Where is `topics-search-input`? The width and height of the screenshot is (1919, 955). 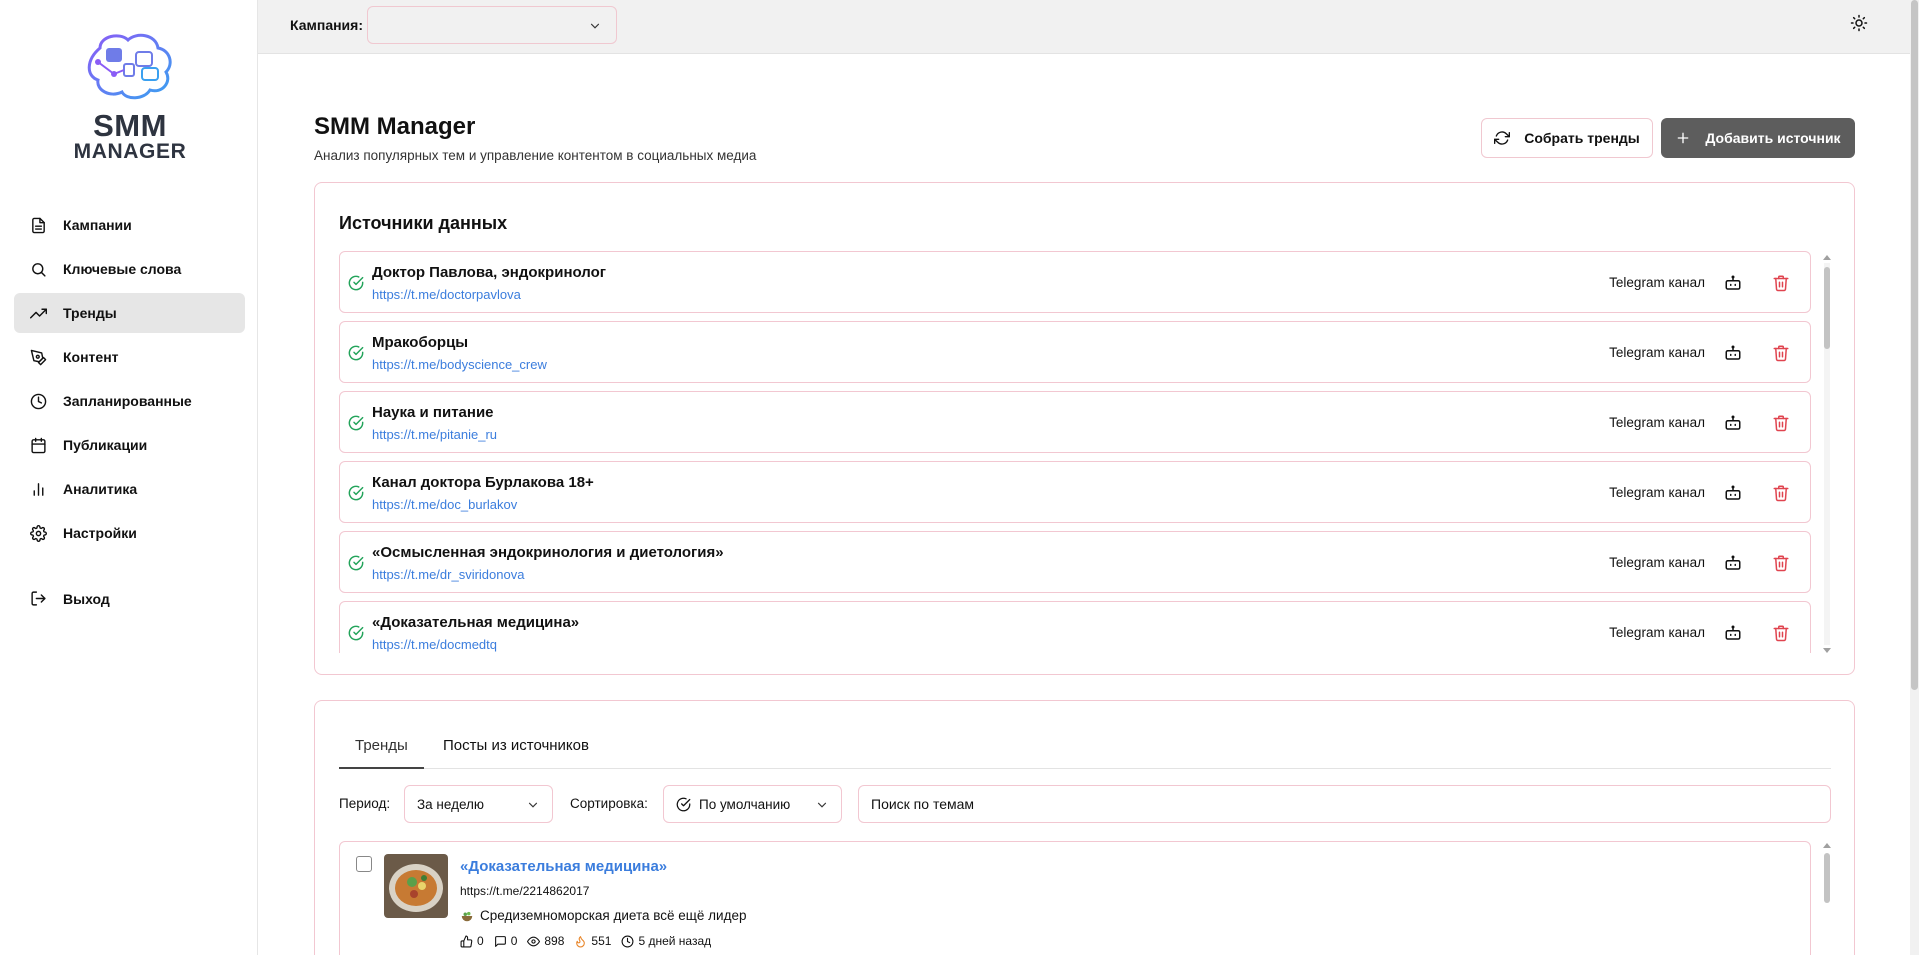 topics-search-input is located at coordinates (1344, 804).